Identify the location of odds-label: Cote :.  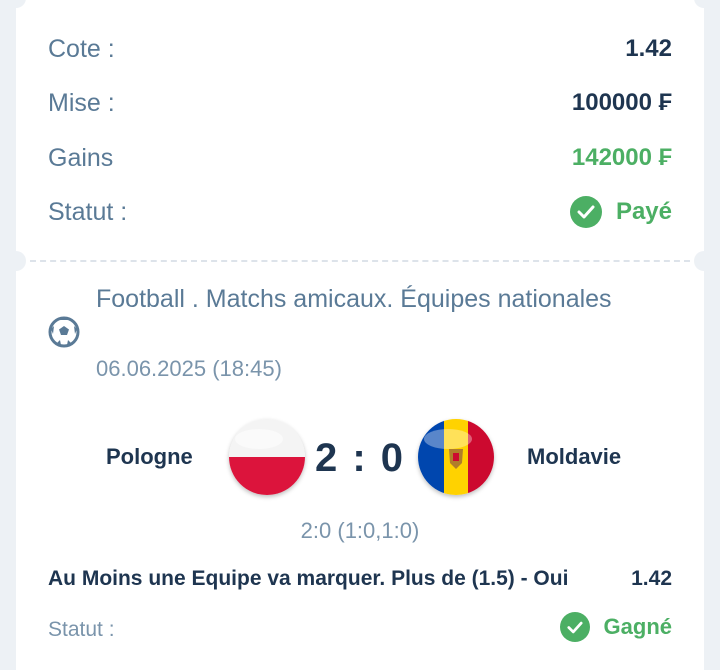
(81, 48).